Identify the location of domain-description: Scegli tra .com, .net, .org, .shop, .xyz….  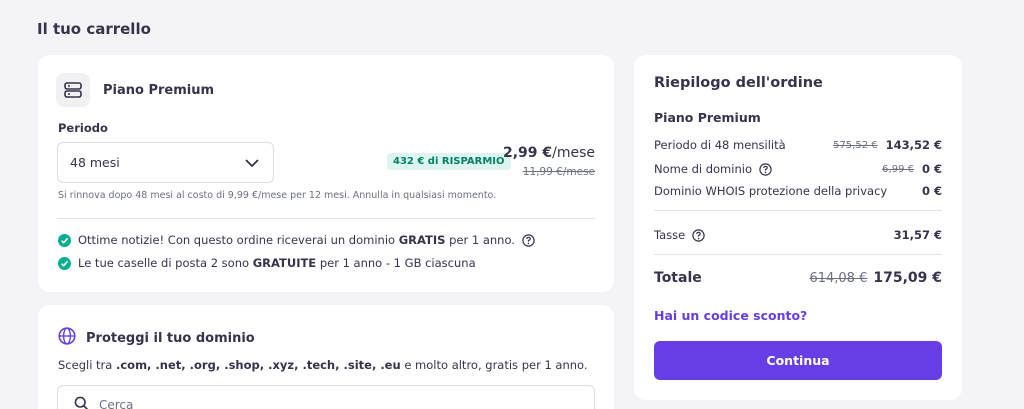
(323, 365).